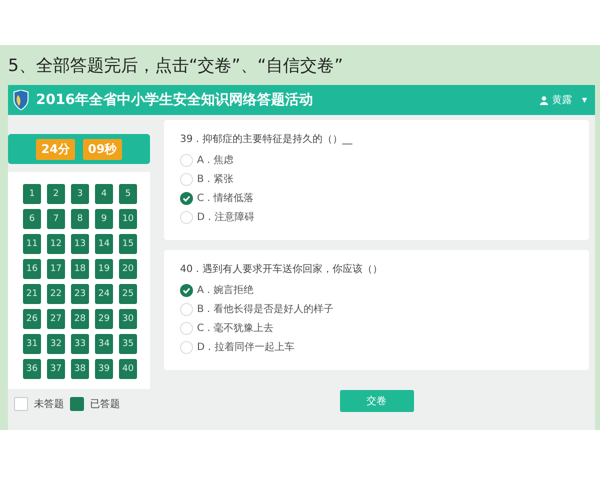  I want to click on question-number-button: 25, so click(128, 294).